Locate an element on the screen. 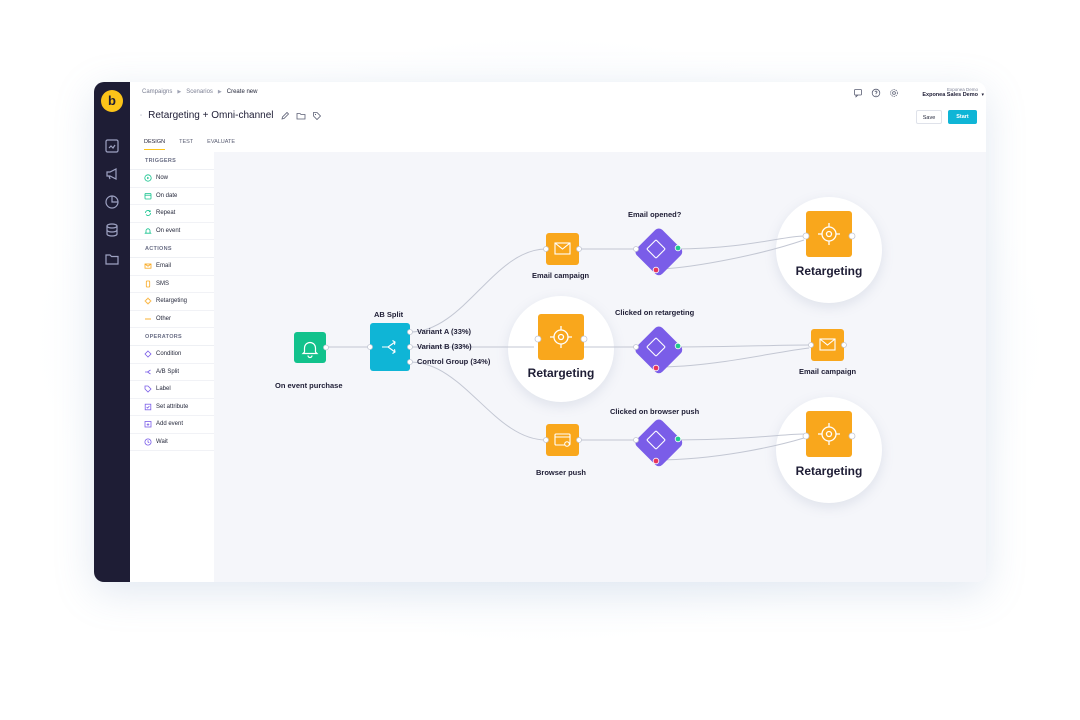 The width and height of the screenshot is (1080, 720). palette-item-label: Add event is located at coordinates (170, 424).